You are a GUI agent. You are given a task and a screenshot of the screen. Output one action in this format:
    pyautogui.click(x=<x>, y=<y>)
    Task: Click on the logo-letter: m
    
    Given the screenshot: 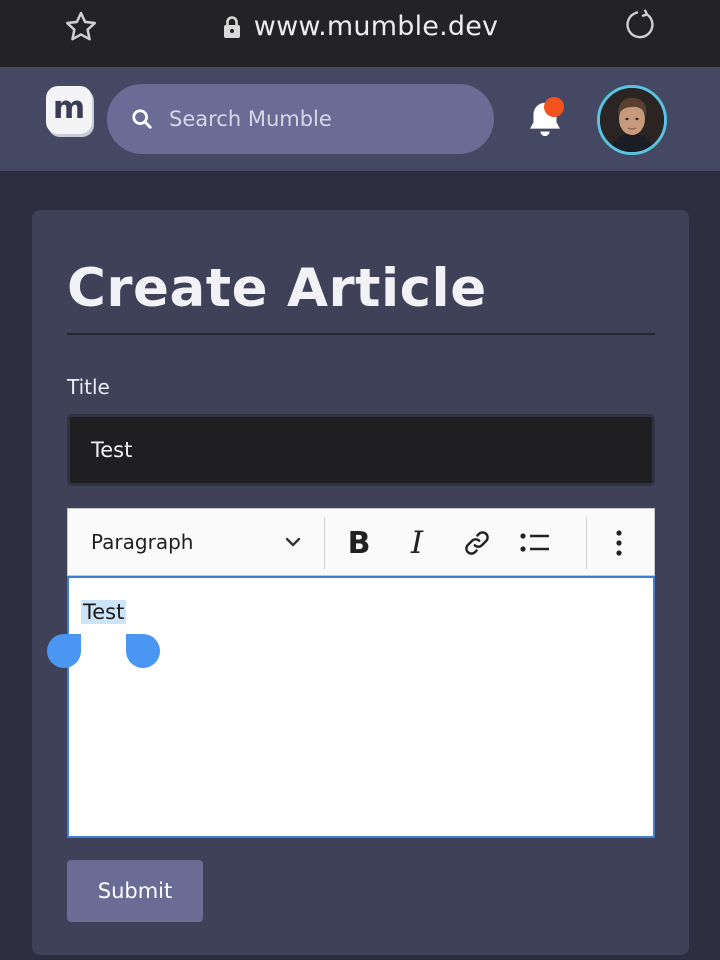 What is the action you would take?
    pyautogui.click(x=69, y=108)
    